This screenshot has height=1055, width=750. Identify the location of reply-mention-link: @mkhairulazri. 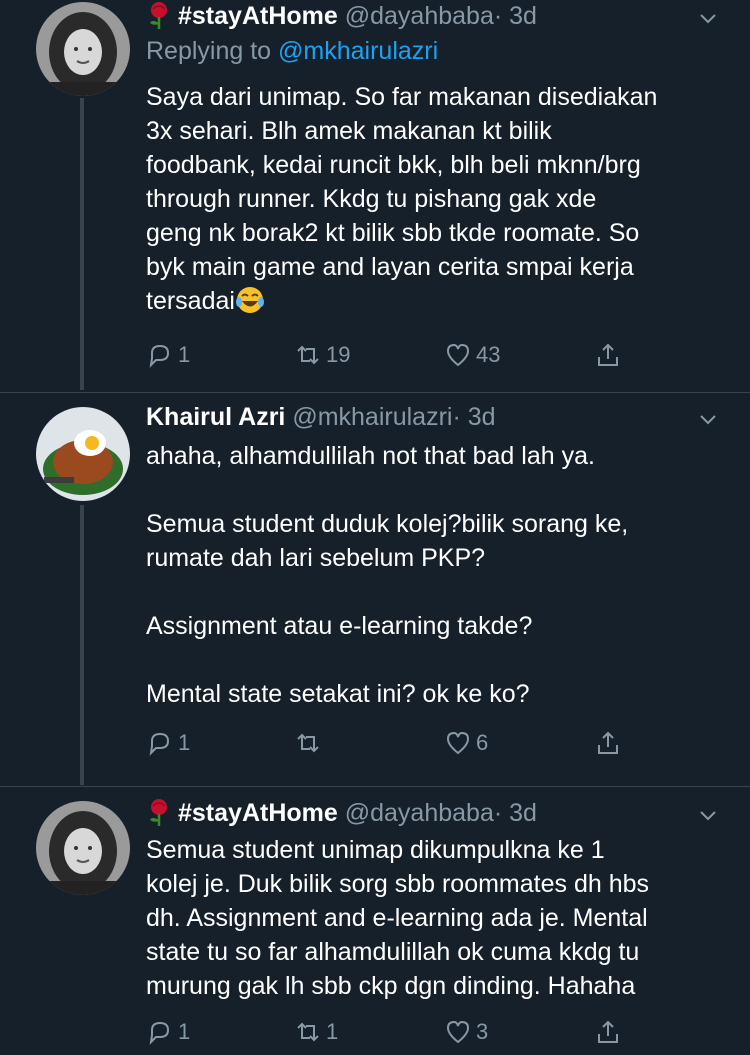
(358, 51).